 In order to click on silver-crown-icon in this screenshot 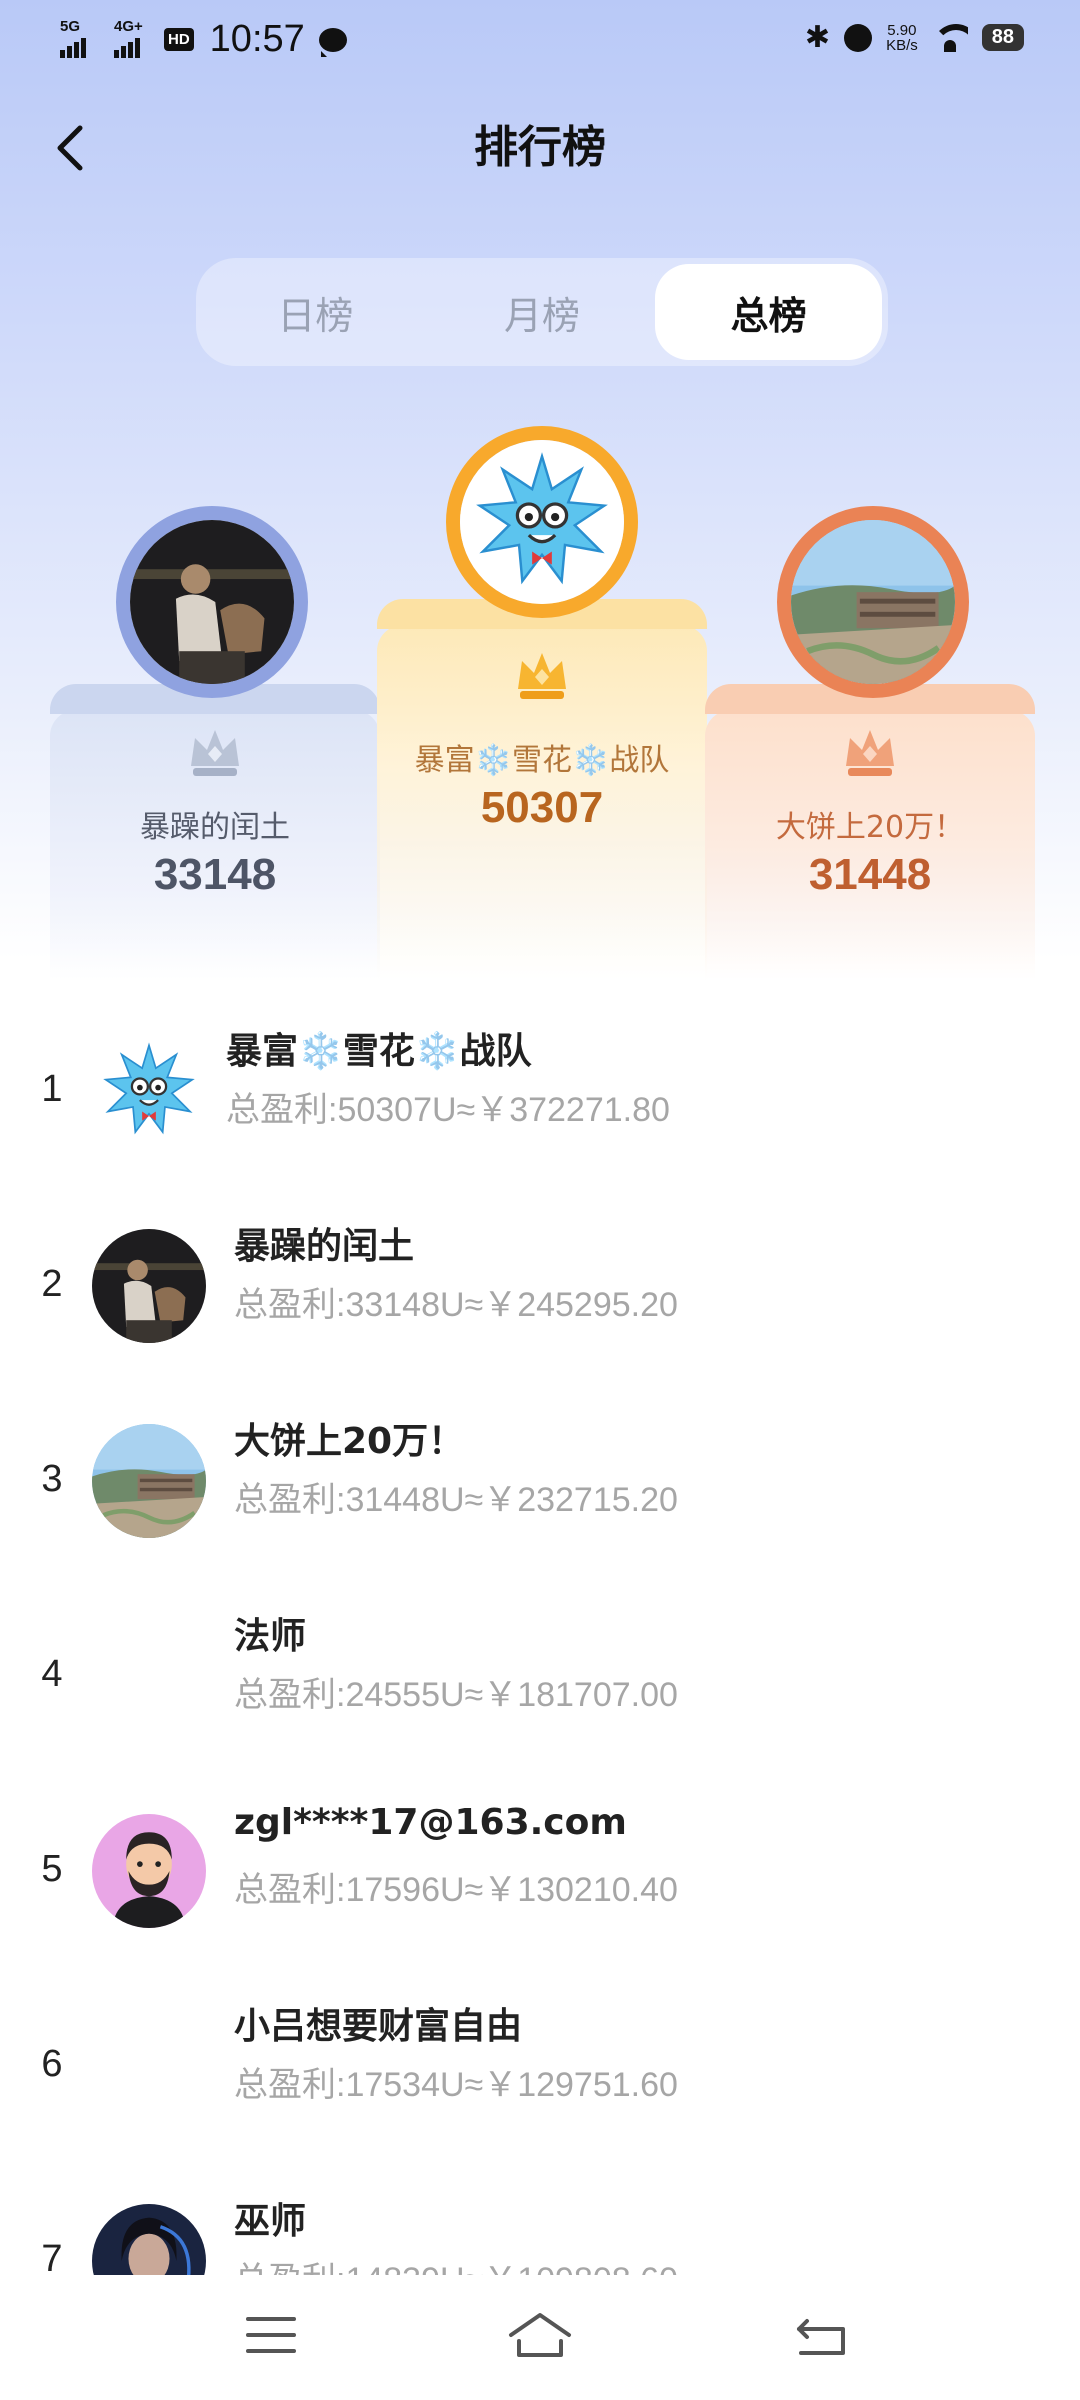, I will do `click(215, 753)`.